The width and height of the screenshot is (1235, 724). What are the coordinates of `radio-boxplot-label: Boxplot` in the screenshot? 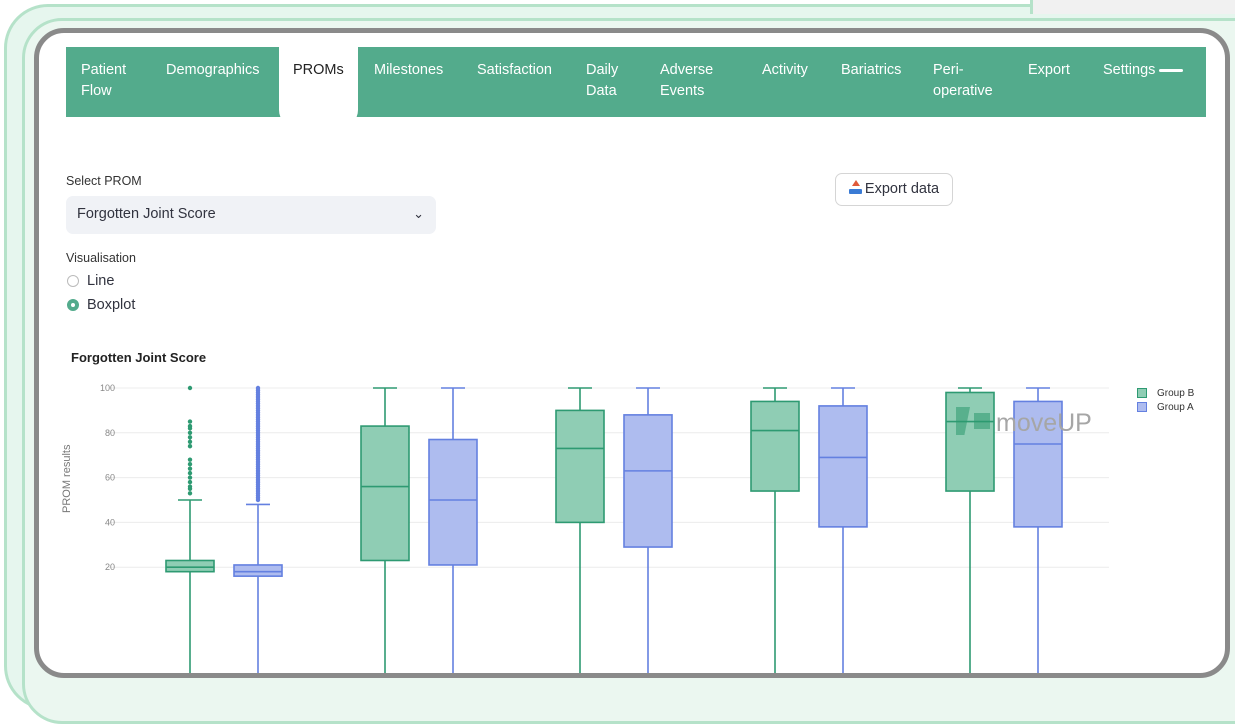 It's located at (111, 305).